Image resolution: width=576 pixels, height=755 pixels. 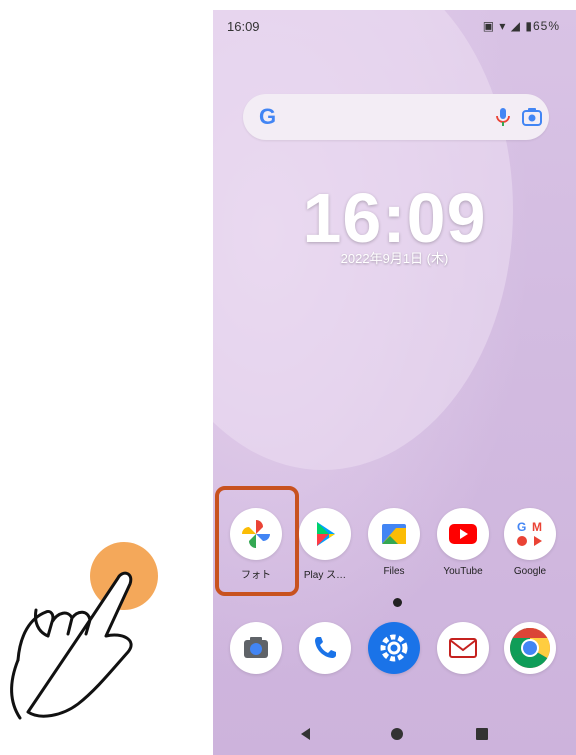 What do you see at coordinates (268, 116) in the screenshot?
I see `google-logo-icon: G` at bounding box center [268, 116].